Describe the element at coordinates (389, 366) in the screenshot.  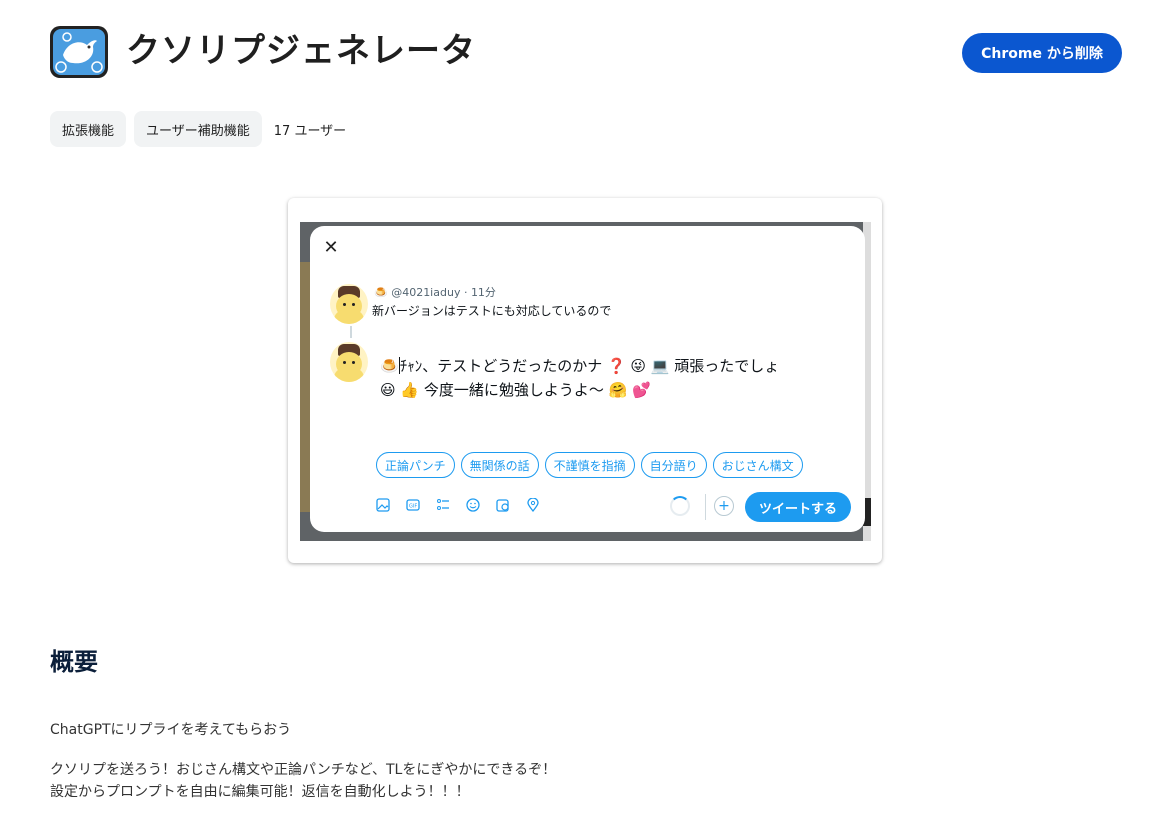
I see `compose-emoji: 🍮` at that location.